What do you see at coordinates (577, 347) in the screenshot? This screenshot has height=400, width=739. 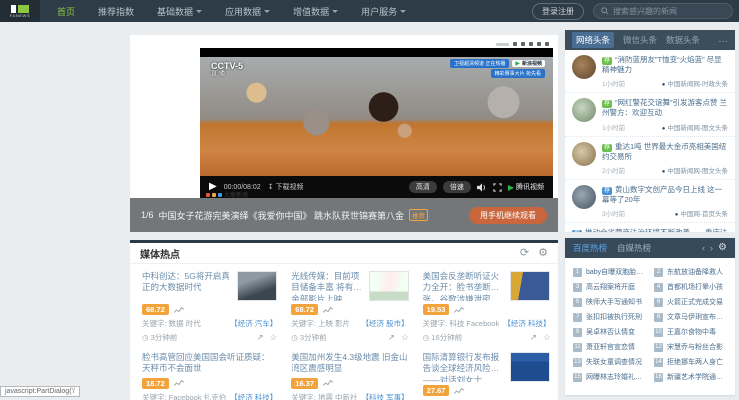 I see `rank-badge: 11` at bounding box center [577, 347].